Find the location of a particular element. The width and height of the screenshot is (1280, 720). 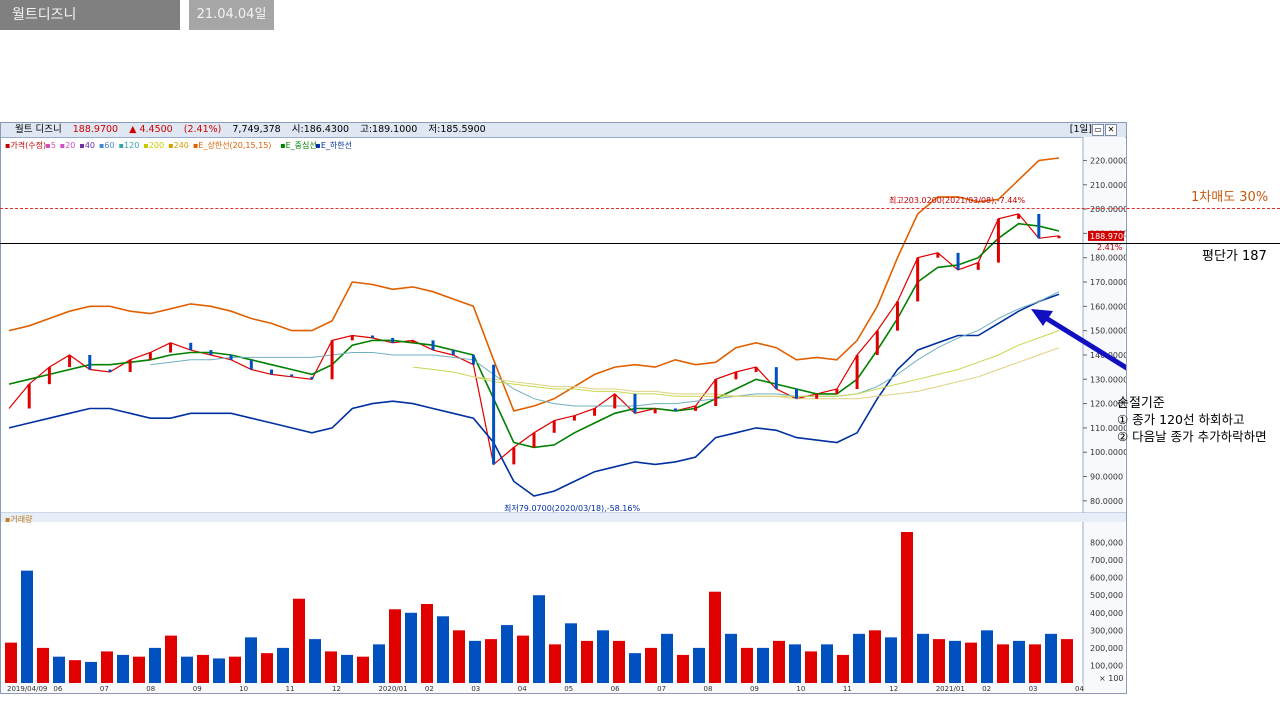

y-tick-label: 150.0000 is located at coordinates (1108, 331).